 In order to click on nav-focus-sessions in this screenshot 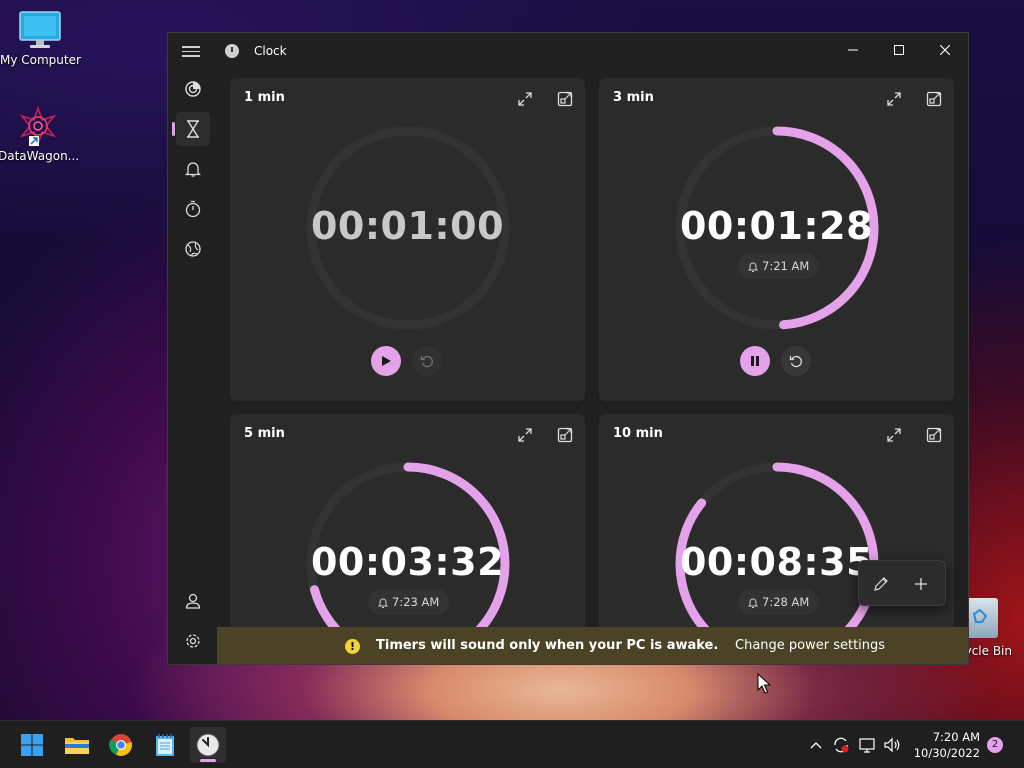, I will do `click(193, 89)`.